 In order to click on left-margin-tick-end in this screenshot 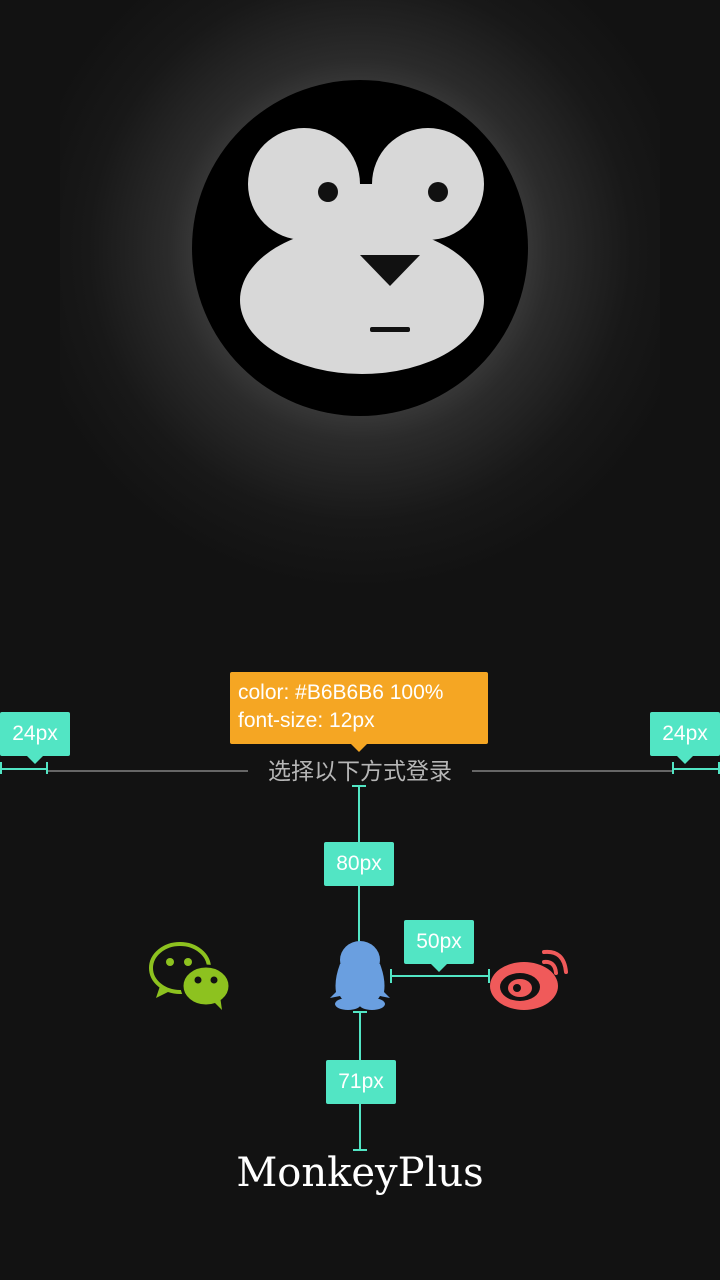, I will do `click(47, 768)`.